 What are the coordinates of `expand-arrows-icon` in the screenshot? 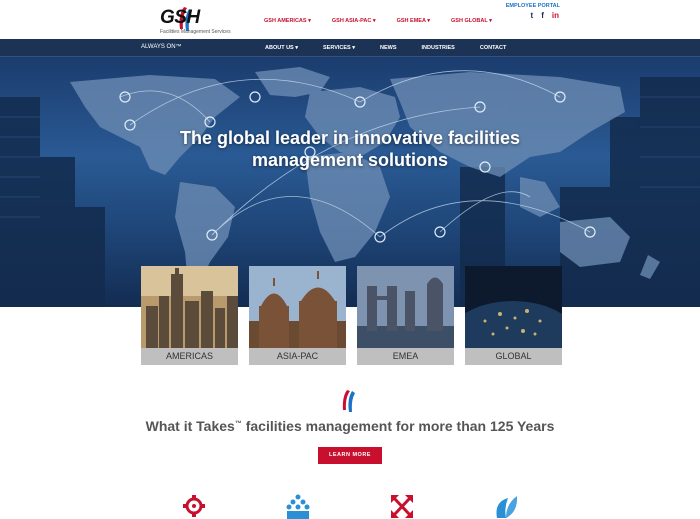 It's located at (402, 506).